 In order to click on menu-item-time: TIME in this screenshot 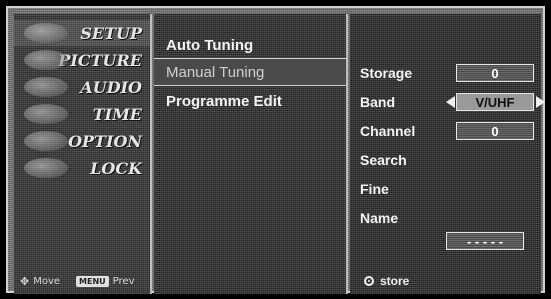, I will do `click(82, 114)`.